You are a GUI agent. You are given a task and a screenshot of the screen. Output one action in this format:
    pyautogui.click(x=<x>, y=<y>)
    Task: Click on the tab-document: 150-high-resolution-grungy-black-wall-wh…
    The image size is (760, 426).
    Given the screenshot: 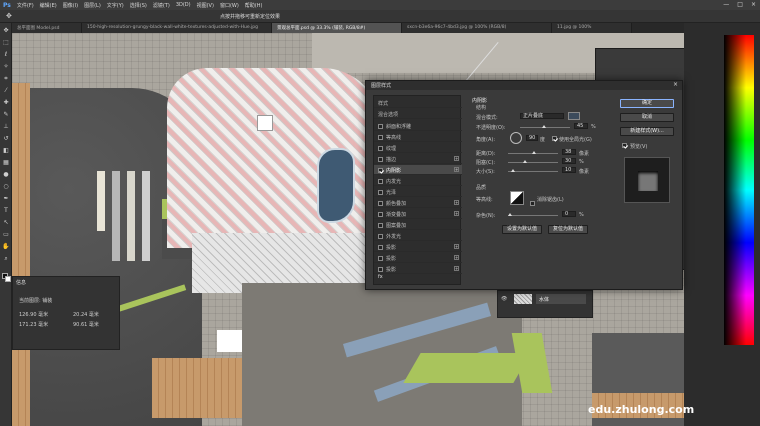 What is the action you would take?
    pyautogui.click(x=177, y=28)
    